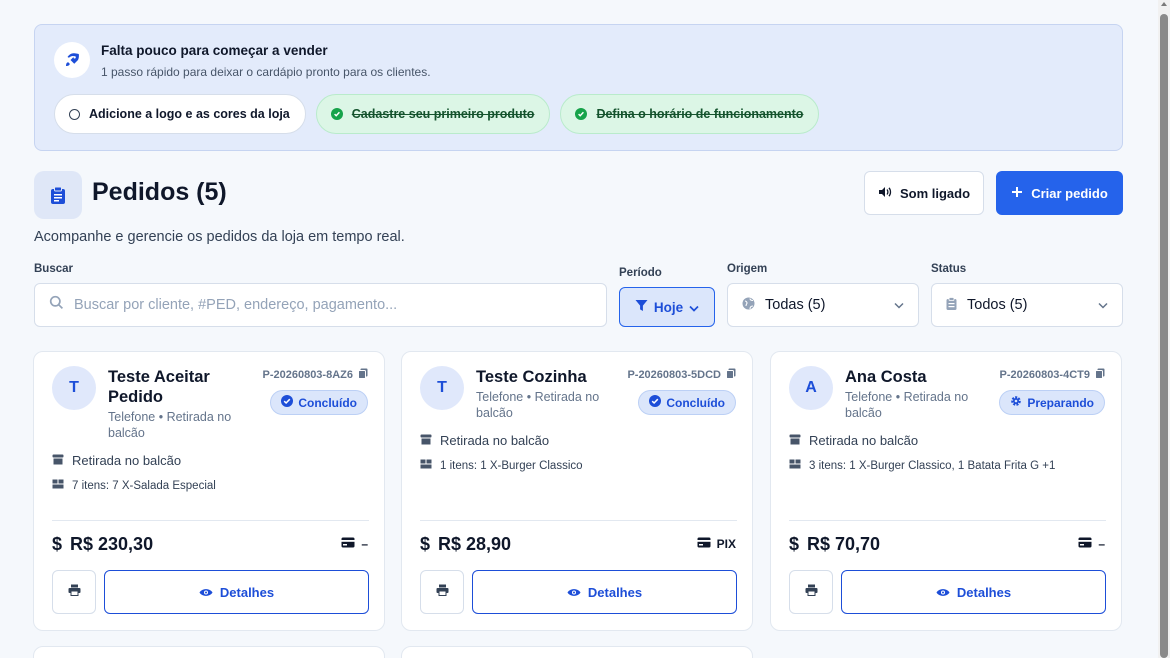 This screenshot has height=658, width=1170. Describe the element at coordinates (951, 305) in the screenshot. I see `clipboard-list-icon` at that location.